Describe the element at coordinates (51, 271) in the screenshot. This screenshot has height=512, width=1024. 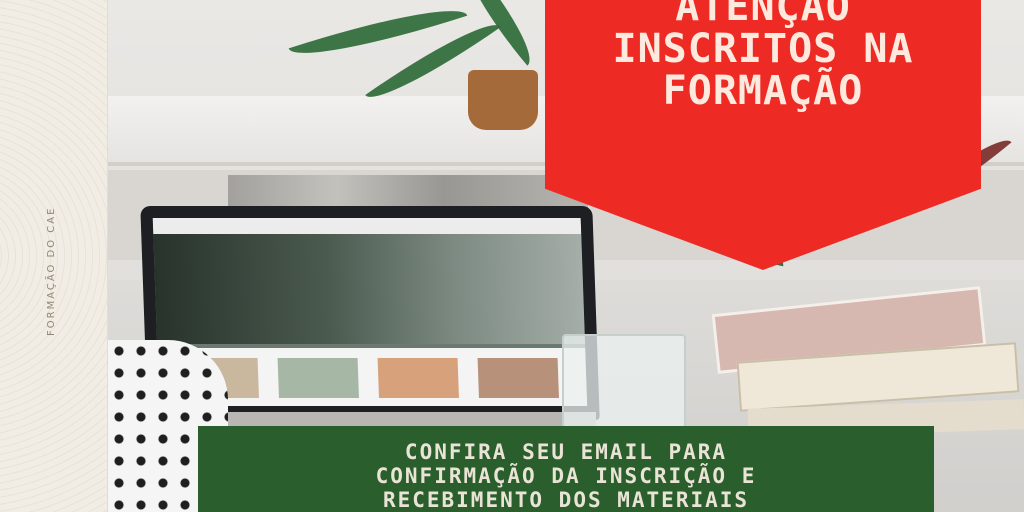
I see `side-caption: FORMAÇÃO DO CAE` at that location.